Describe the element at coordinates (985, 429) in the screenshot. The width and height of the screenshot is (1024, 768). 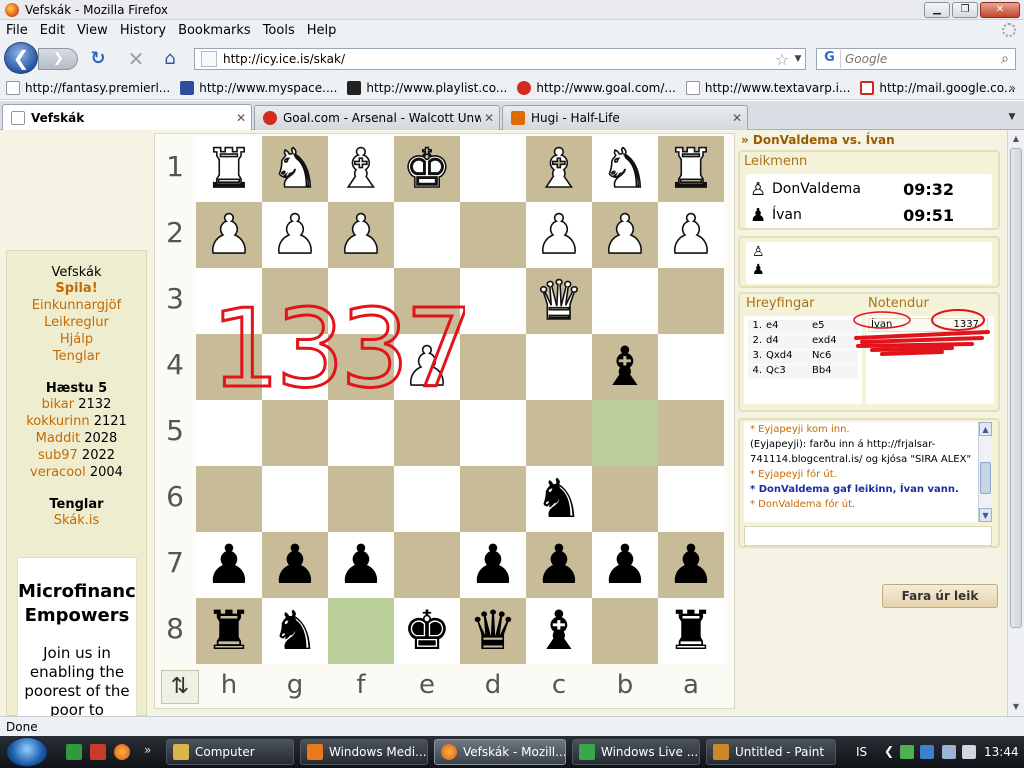
I see `chat-scroll-up-icon: ▲` at that location.